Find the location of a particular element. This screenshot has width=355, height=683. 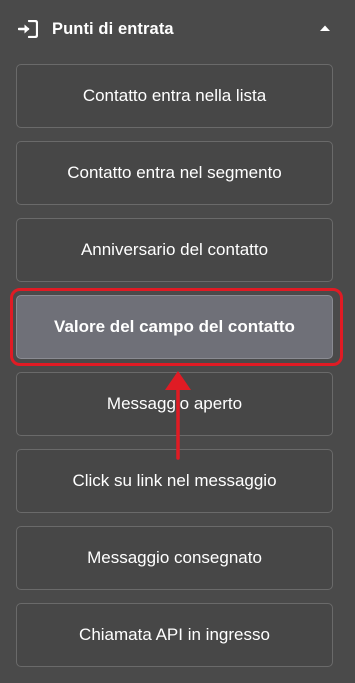

sign-in-icon is located at coordinates (28, 29).